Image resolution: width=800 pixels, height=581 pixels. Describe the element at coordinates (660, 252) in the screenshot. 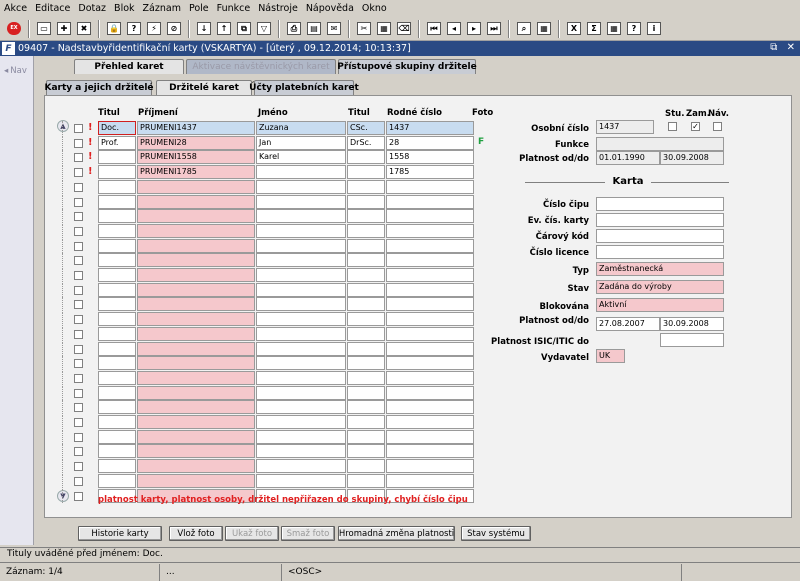

I see `cislo-licence-field` at that location.